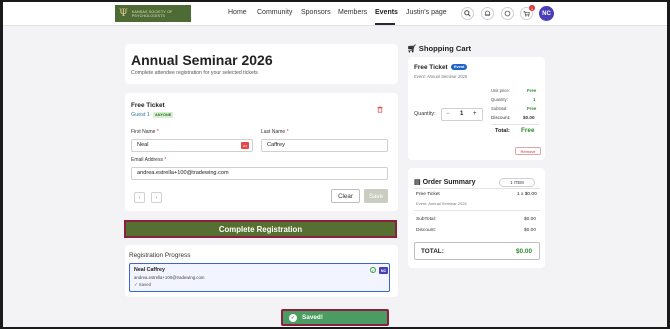  Describe the element at coordinates (441, 203) in the screenshot. I see `order-item-event: Event: Annual Seminar 2026` at that location.